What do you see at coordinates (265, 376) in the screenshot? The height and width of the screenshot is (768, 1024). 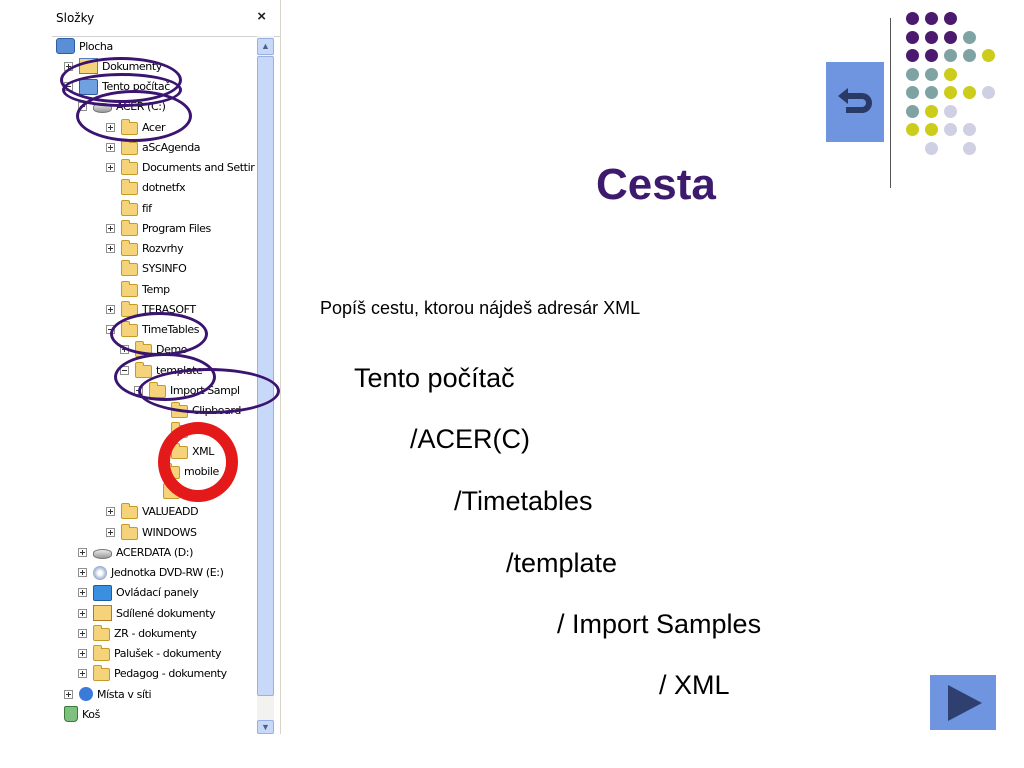 I see `scroll-thumb` at bounding box center [265, 376].